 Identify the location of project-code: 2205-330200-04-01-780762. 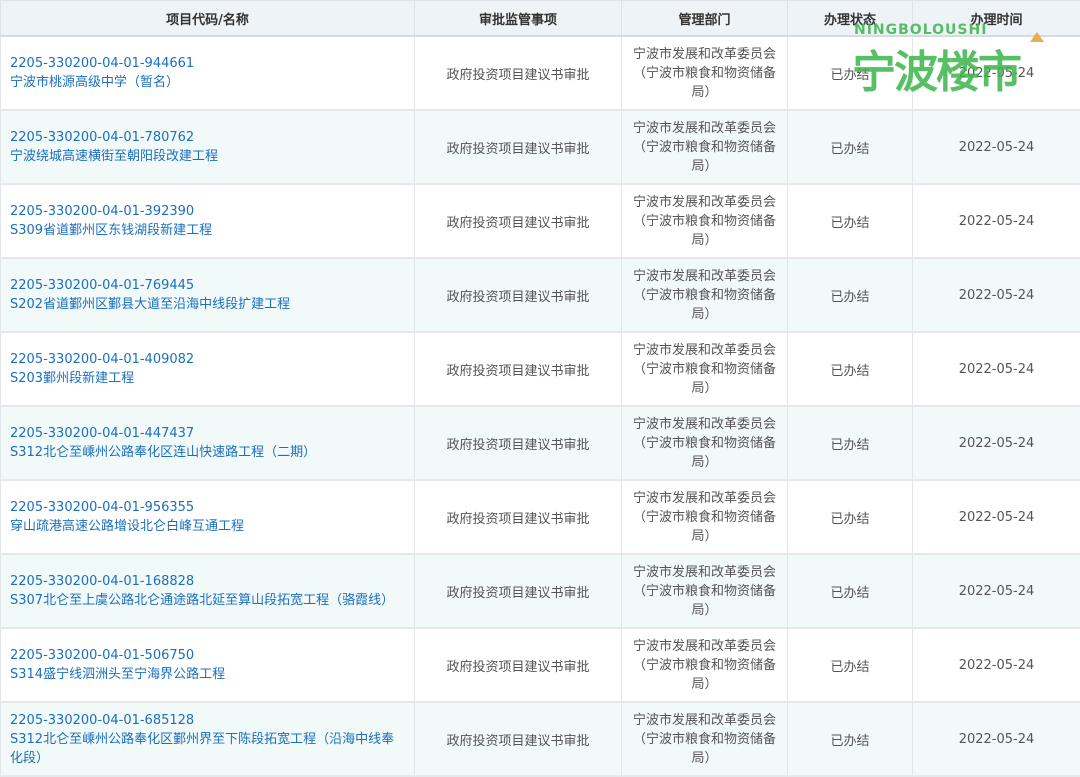
(102, 137).